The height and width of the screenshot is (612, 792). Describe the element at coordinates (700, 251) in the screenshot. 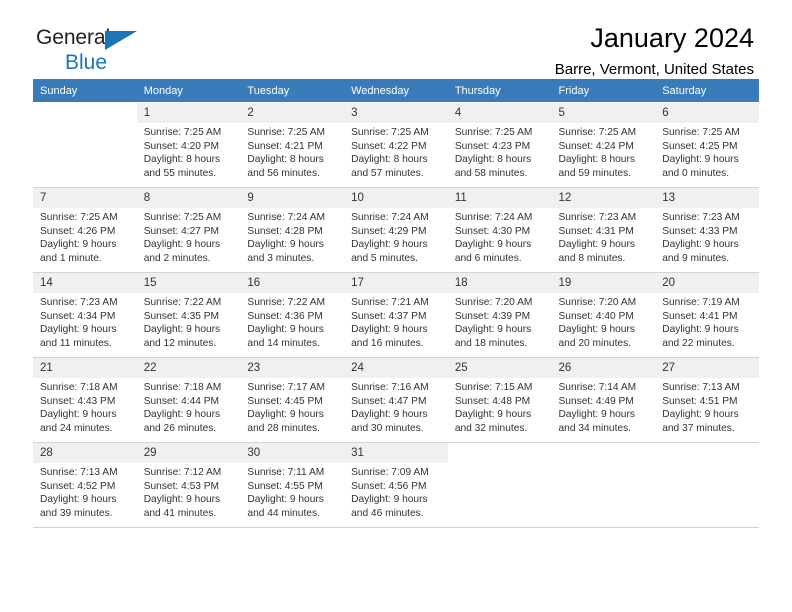

I see `daylight-text: Daylight: 9 hours and 9 minutes.` at that location.